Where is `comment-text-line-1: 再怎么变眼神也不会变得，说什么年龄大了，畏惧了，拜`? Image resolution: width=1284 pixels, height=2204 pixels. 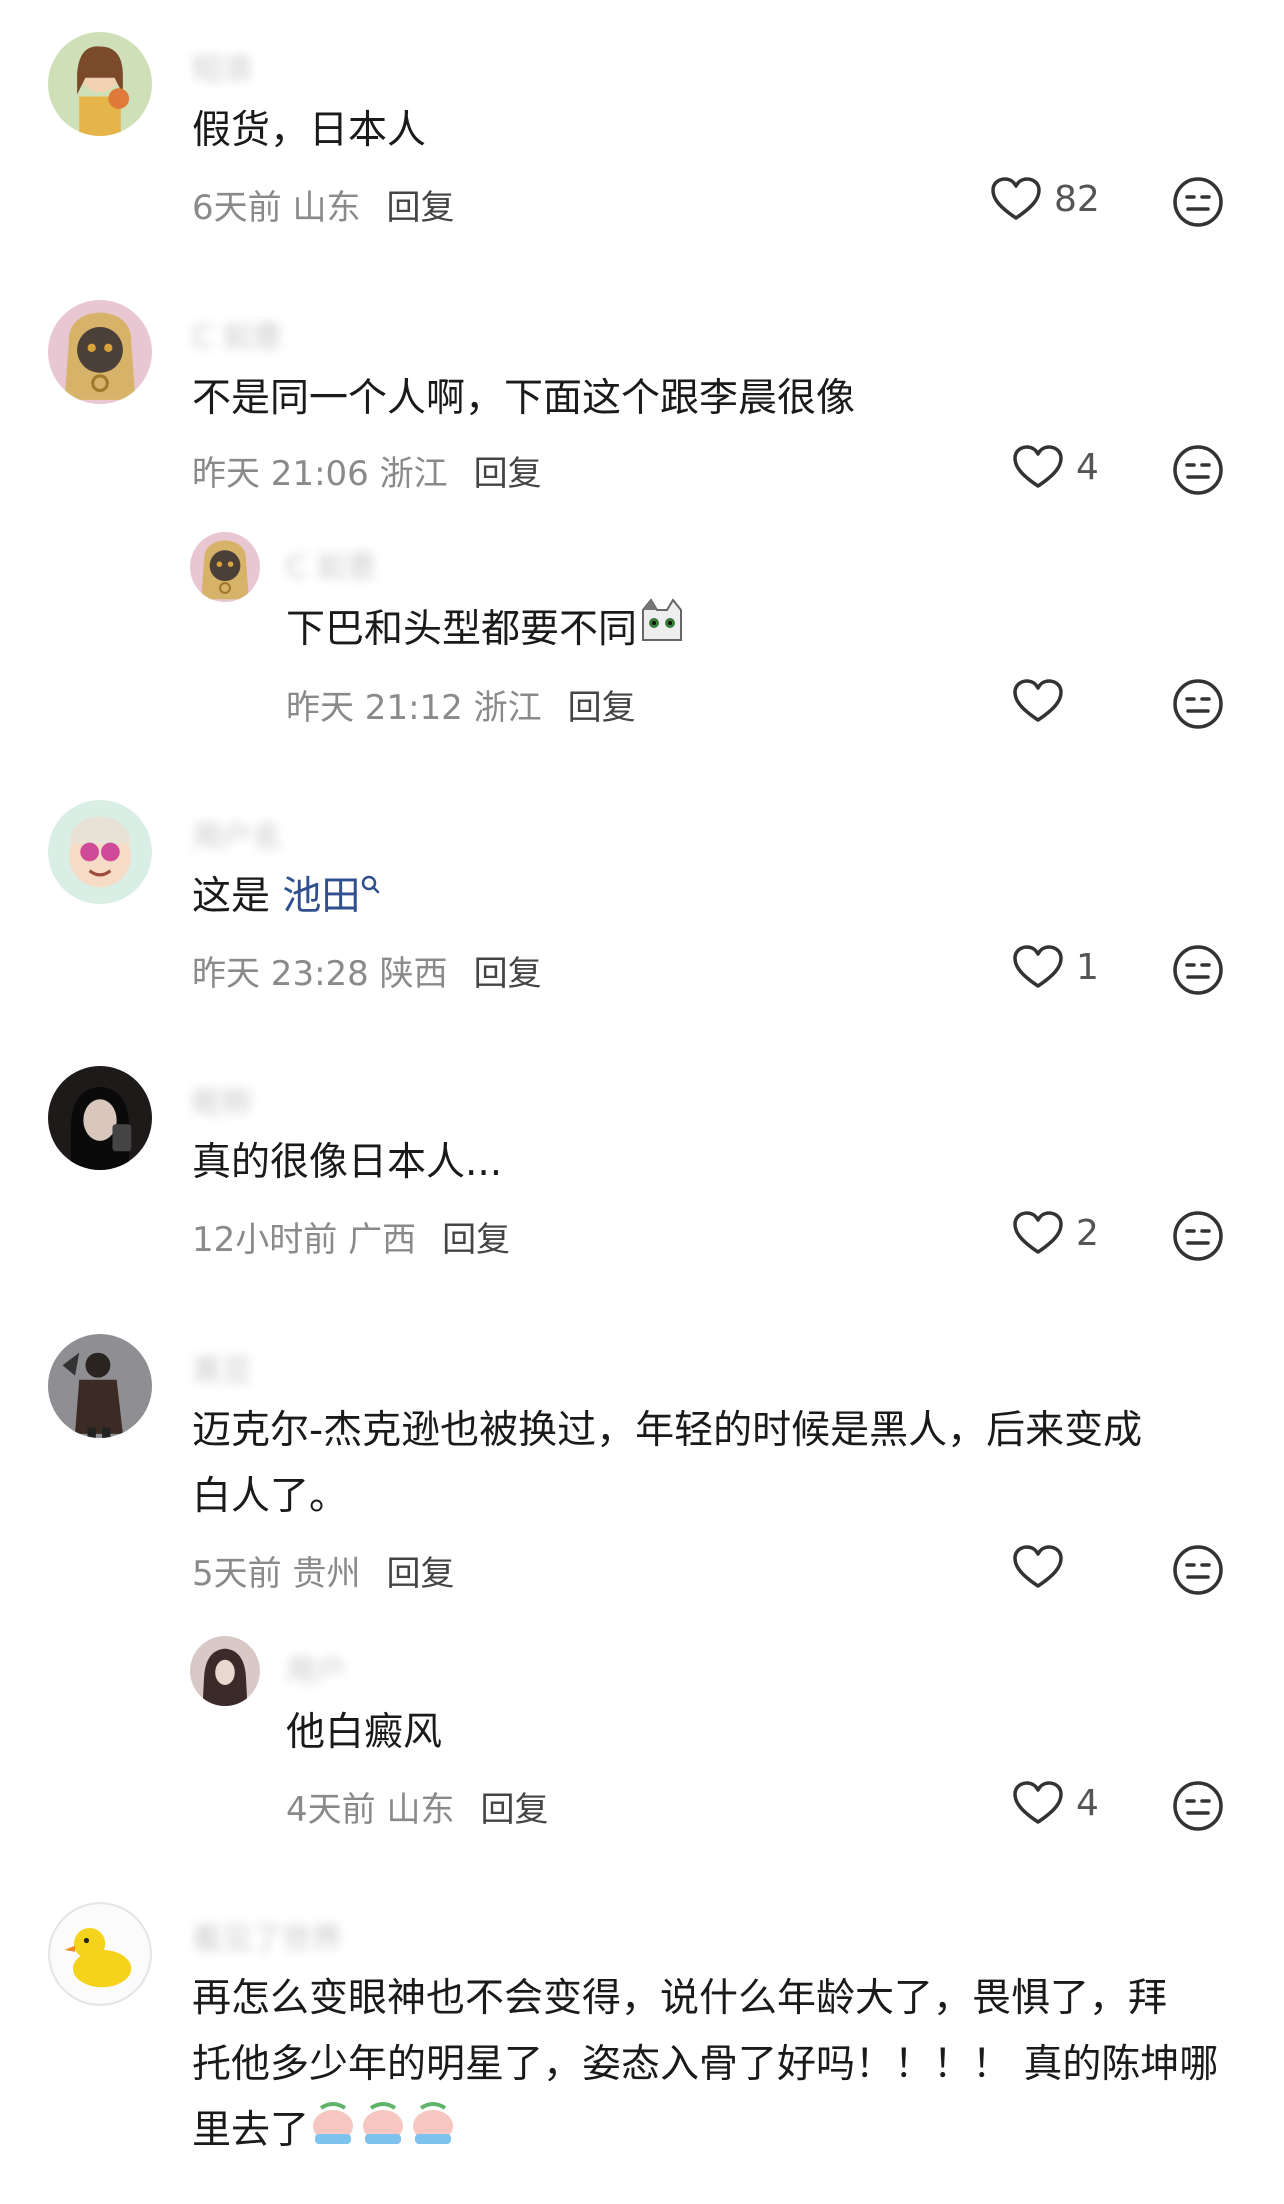 comment-text-line-1: 再怎么变眼神也不会变得，说什么年龄大了，畏惧了，拜 is located at coordinates (680, 1998).